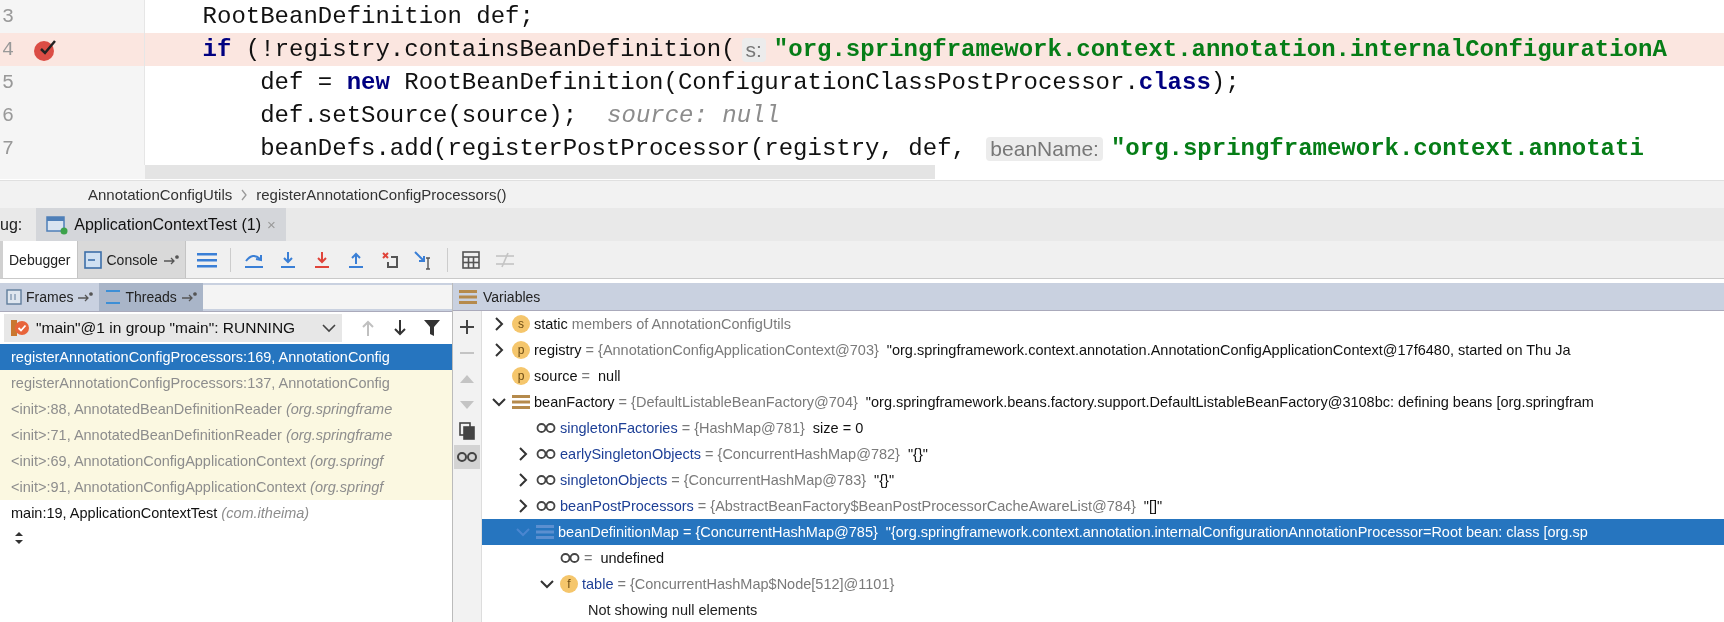 This screenshot has height=622, width=1724. I want to click on line-number: 4, so click(8, 49).